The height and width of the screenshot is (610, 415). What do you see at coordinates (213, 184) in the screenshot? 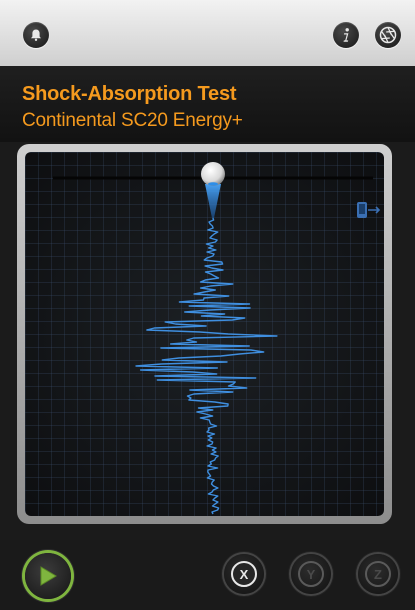
I see `ball-glow` at bounding box center [213, 184].